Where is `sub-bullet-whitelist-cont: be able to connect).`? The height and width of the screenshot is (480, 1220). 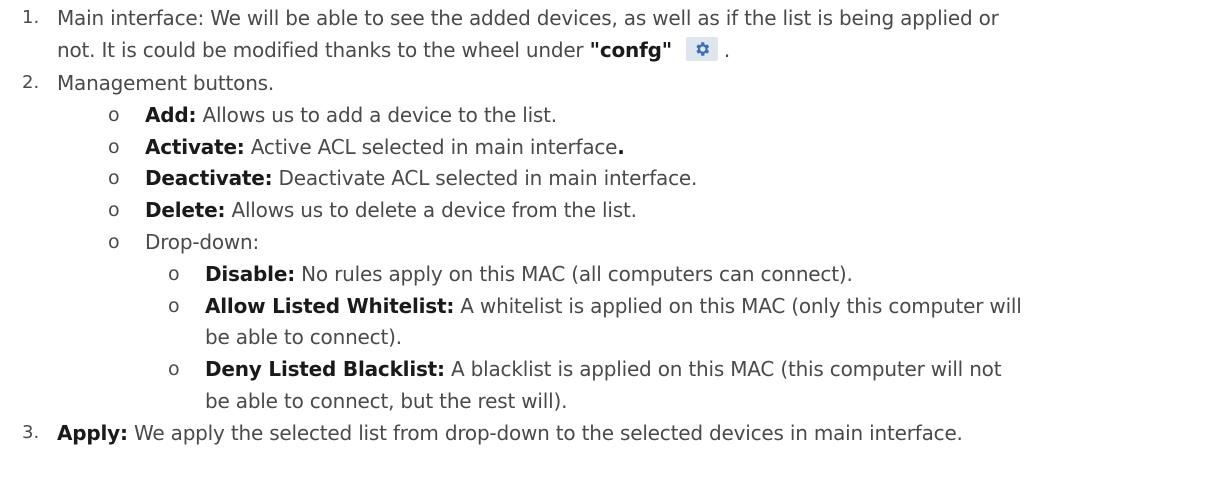
sub-bullet-whitelist-cont: be able to connect). is located at coordinates (303, 337).